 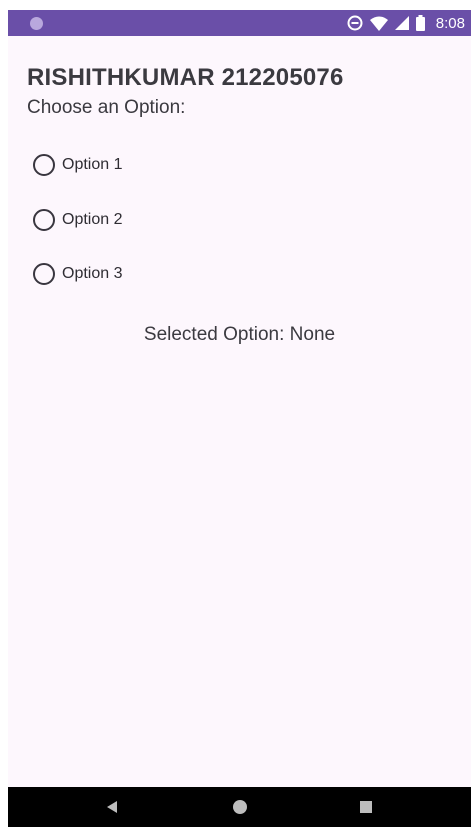 What do you see at coordinates (355, 23) in the screenshot?
I see `do-not-disturb-icon` at bounding box center [355, 23].